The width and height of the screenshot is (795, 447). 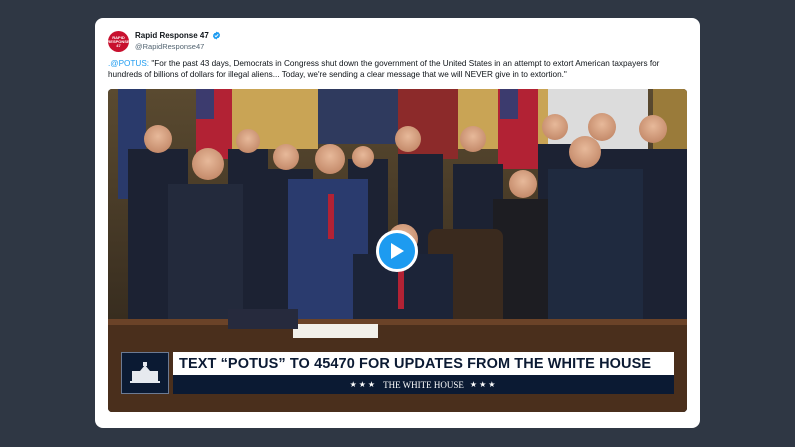 I want to click on stars-left: ★★★, so click(x=363, y=384).